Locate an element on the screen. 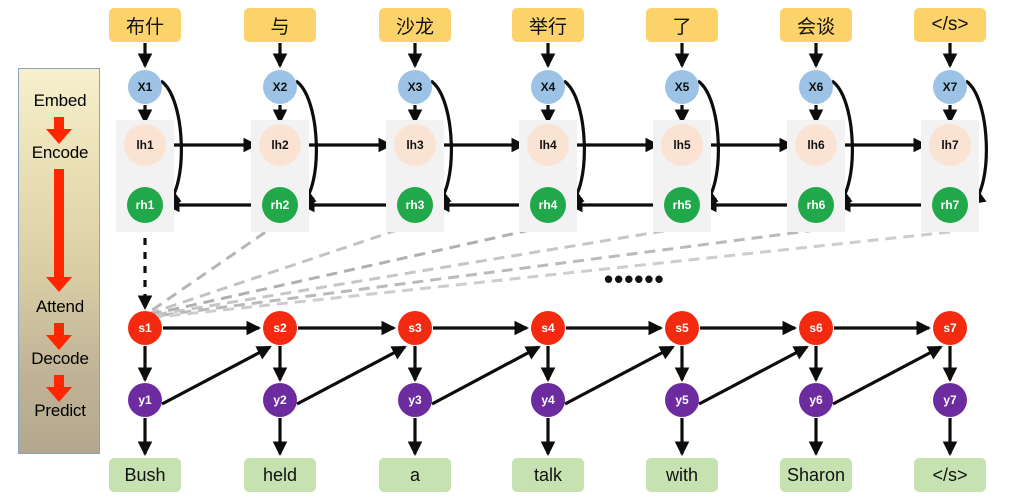  embedding-node: X5 is located at coordinates (682, 87).